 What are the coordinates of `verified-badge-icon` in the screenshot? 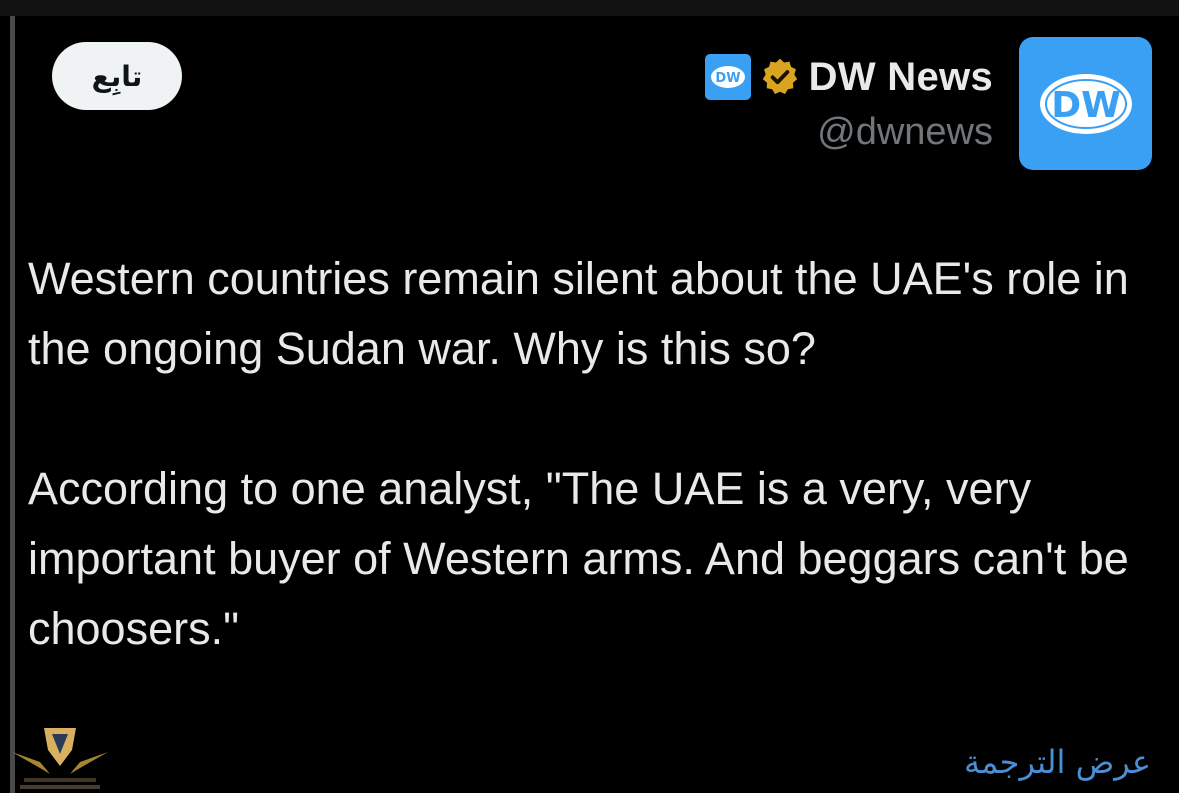 It's located at (779, 76).